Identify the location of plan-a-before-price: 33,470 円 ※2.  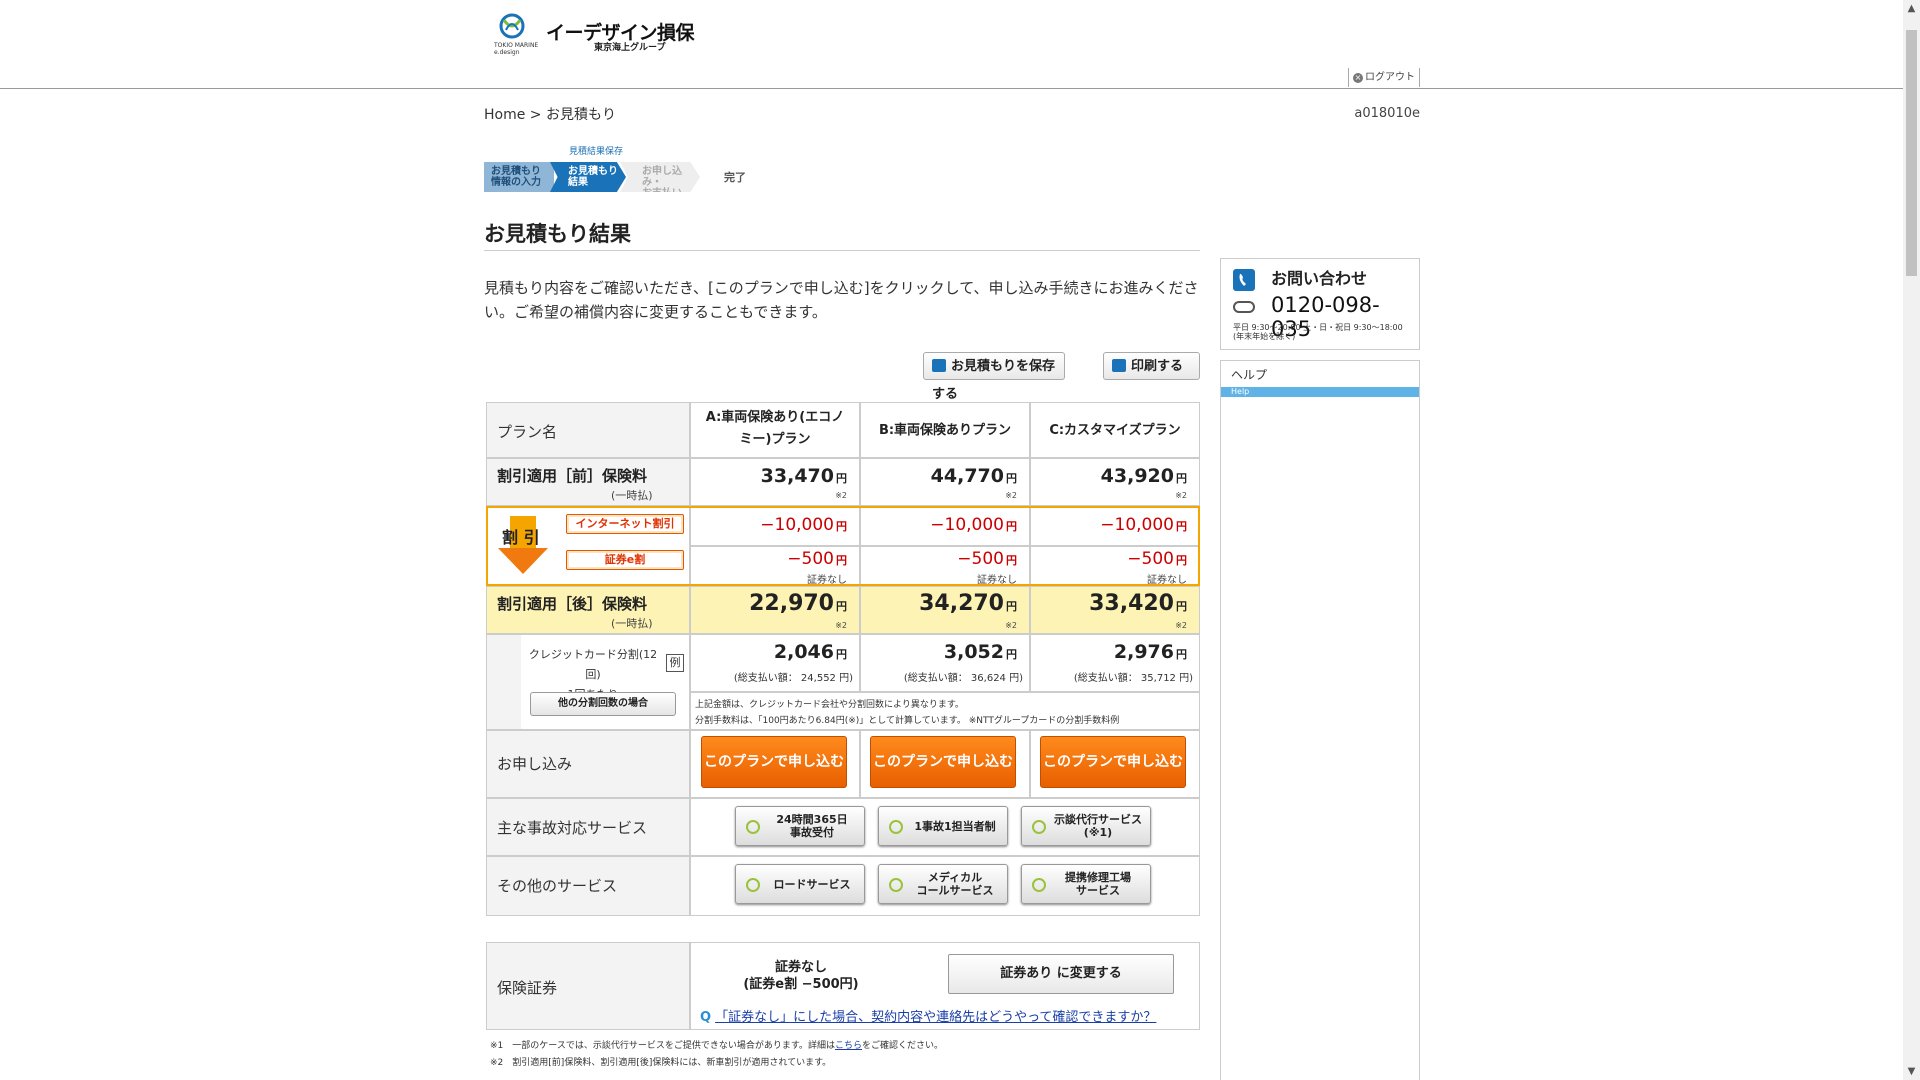
(775, 482).